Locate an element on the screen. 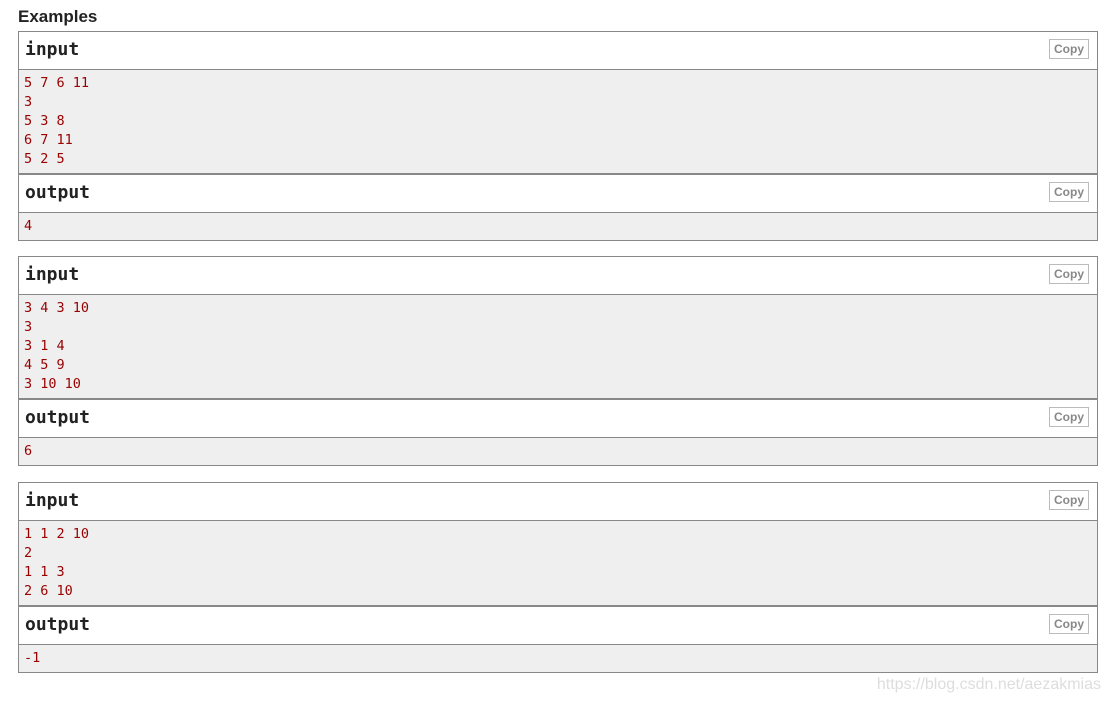 This screenshot has height=704, width=1111. input-data: 5 7 6 11 3 5 3 8 6 7 11 5 2 5 is located at coordinates (558, 122).